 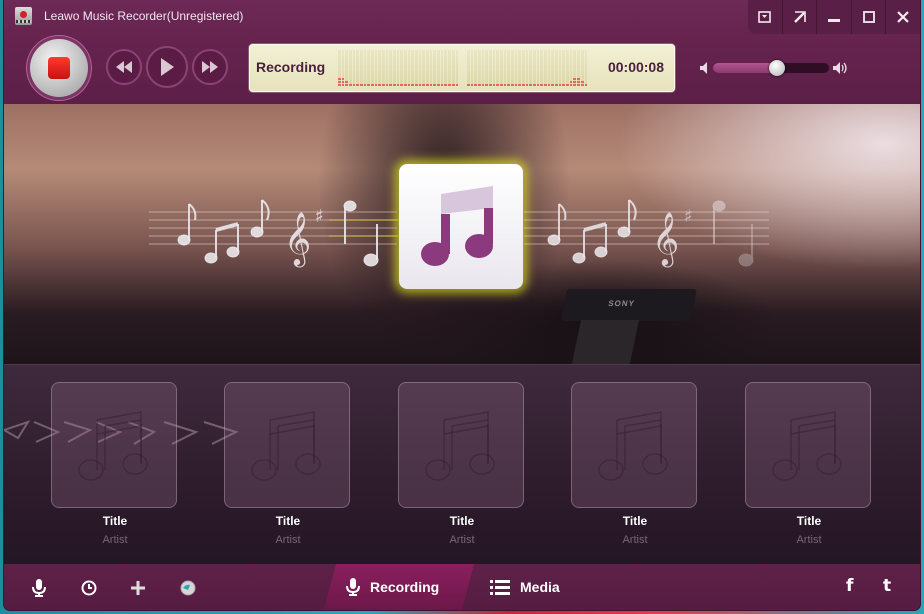 I want to click on volume-high-icon, so click(x=840, y=68).